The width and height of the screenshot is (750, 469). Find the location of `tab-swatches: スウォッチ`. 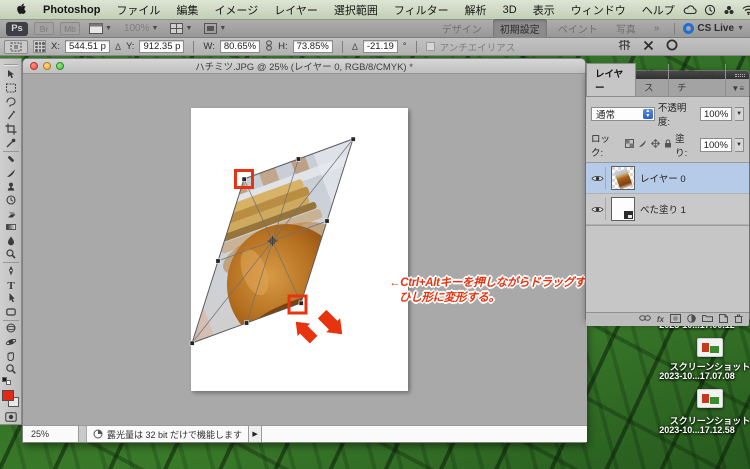

tab-swatches: スウォッチ is located at coordinates (698, 80).